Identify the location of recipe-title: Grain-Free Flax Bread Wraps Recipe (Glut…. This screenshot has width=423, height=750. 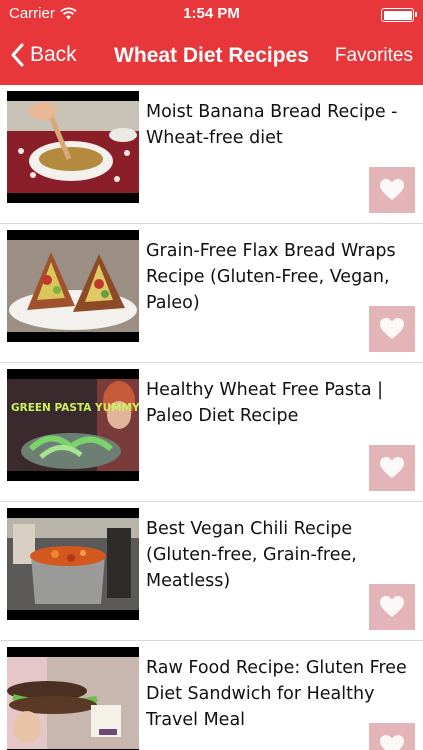
(271, 277).